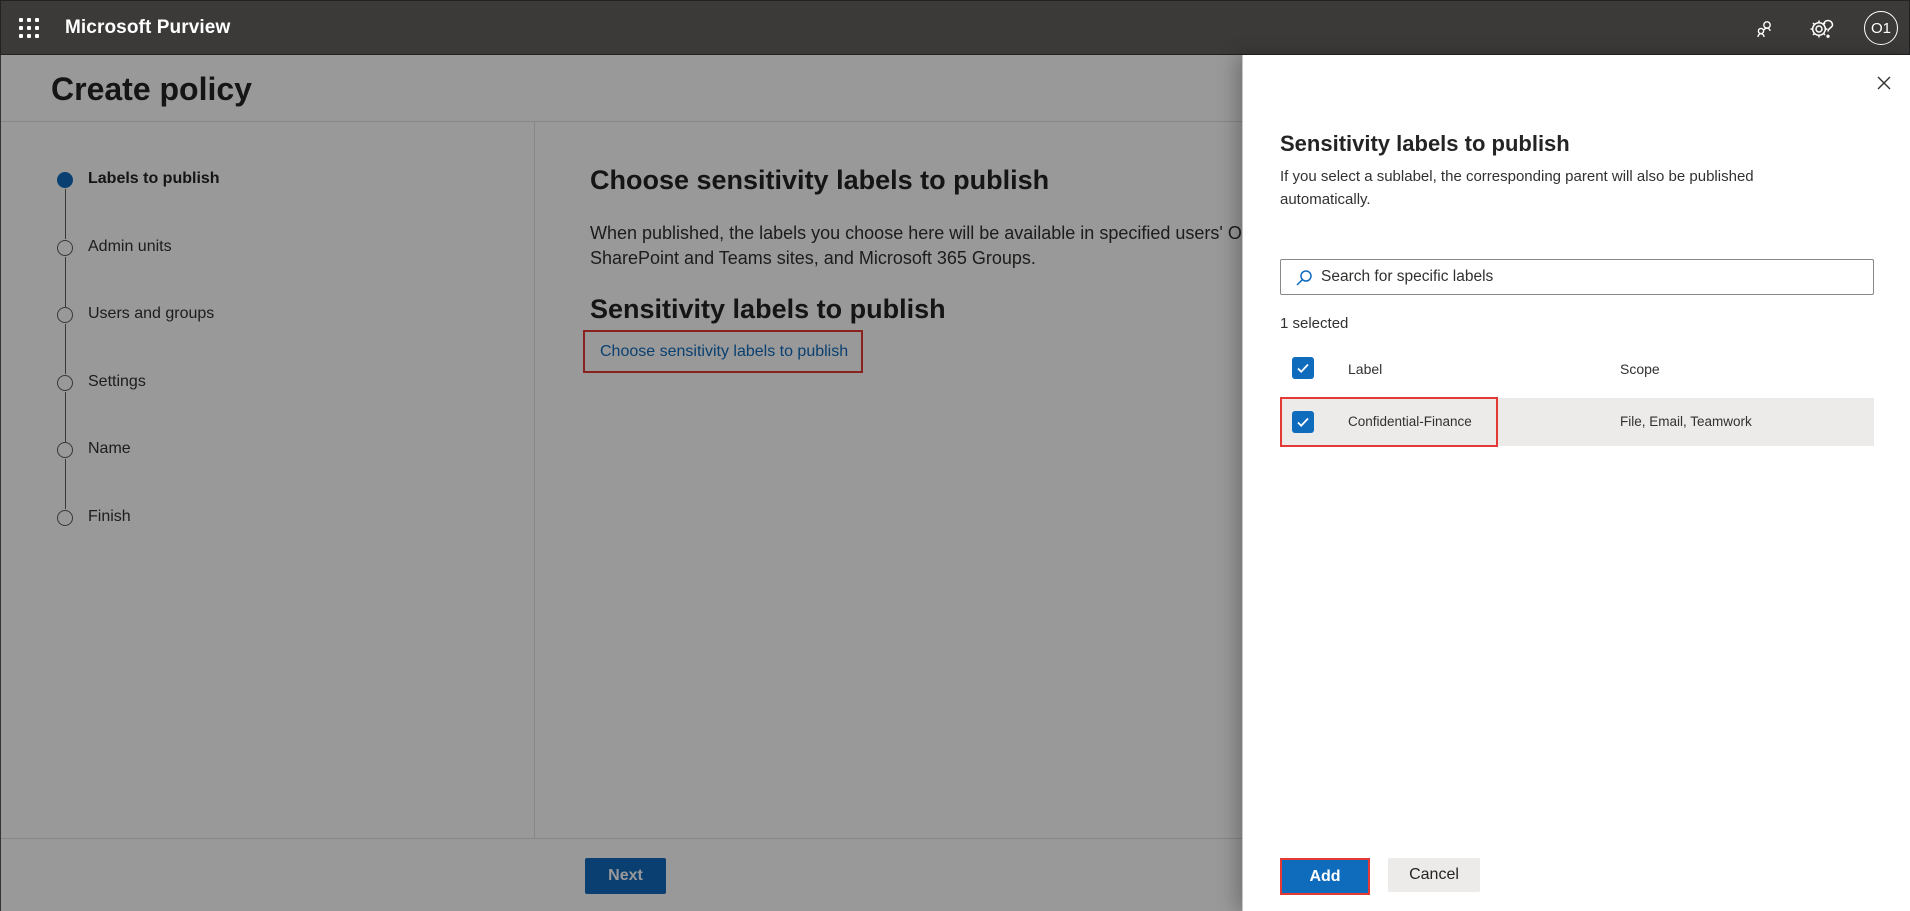 The height and width of the screenshot is (911, 1910). I want to click on add-button: Add, so click(1325, 876).